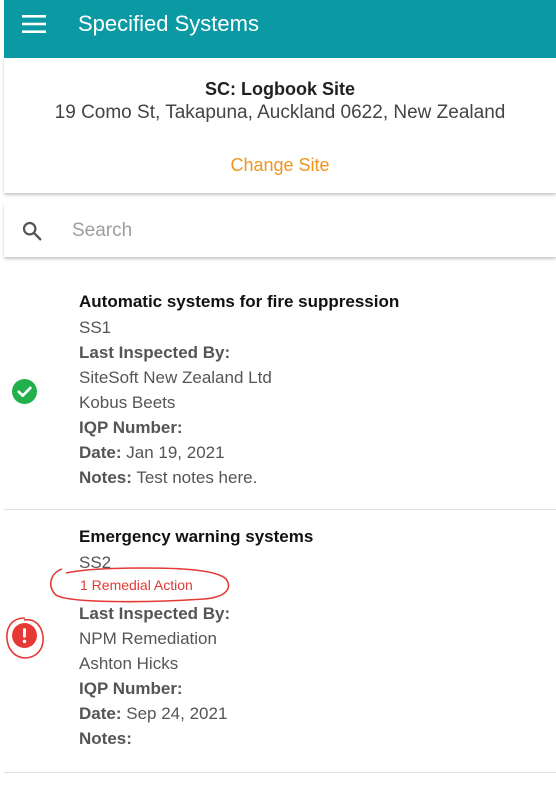  Describe the element at coordinates (139, 585) in the screenshot. I see `annotation-circle` at that location.